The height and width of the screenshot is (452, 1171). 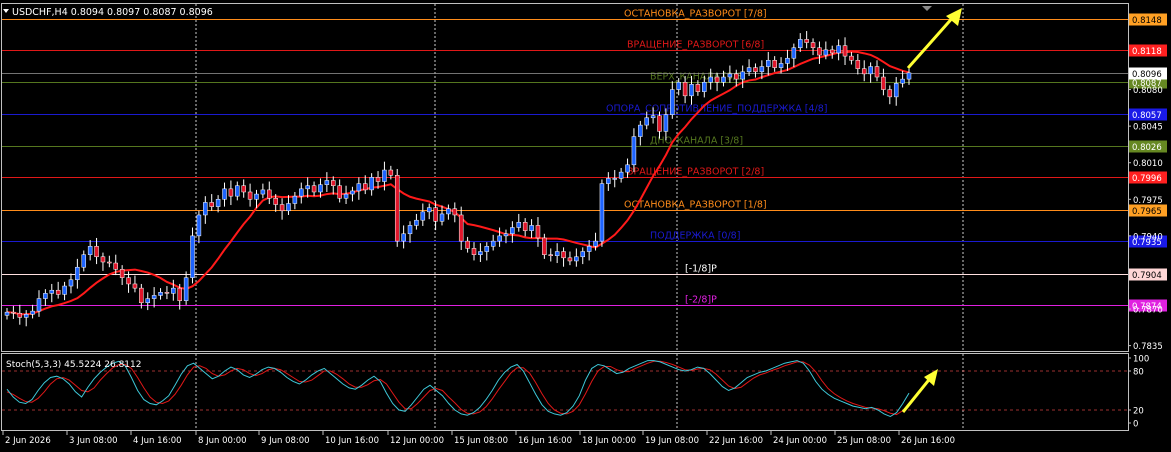 I want to click on stoch-signal-line, so click(x=458, y=388).